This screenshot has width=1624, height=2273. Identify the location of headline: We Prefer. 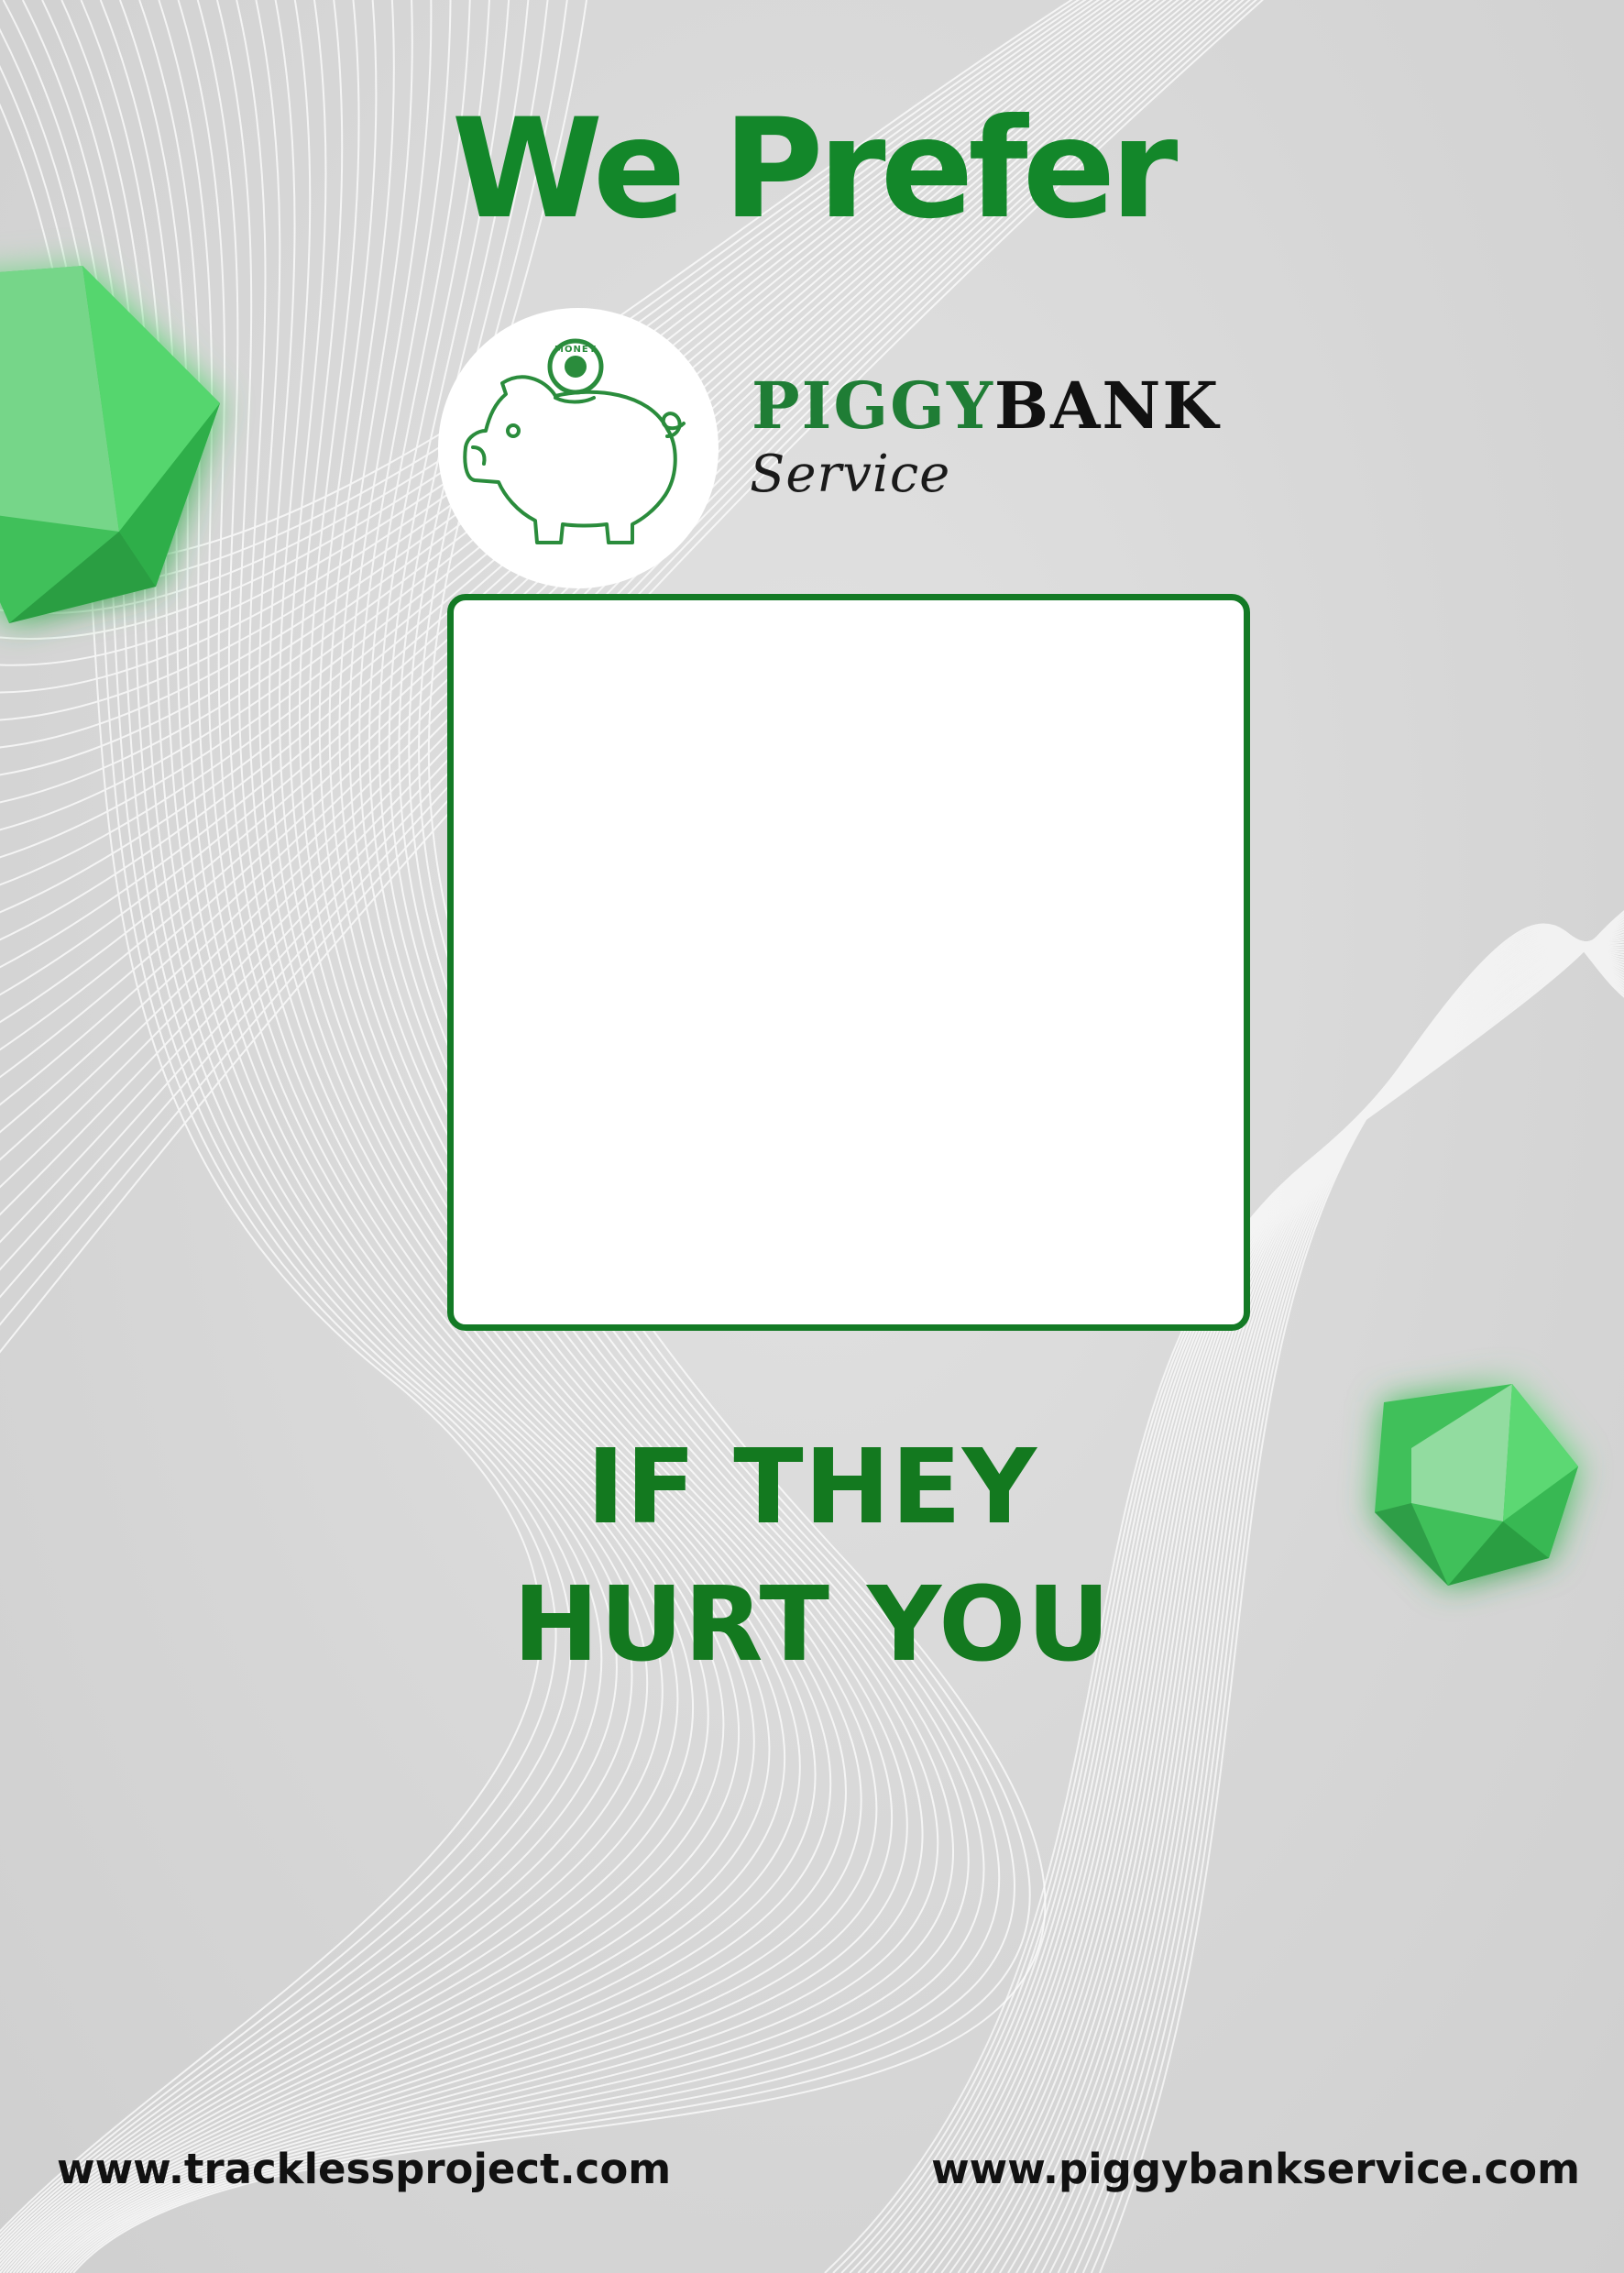
(815, 169).